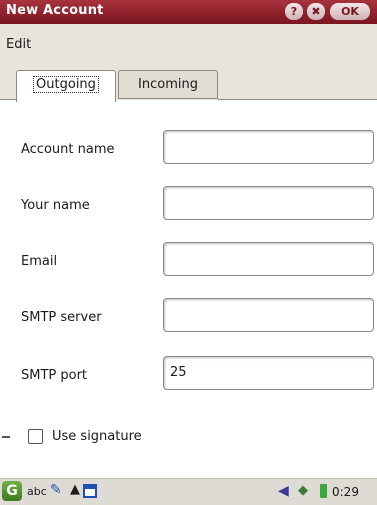 The height and width of the screenshot is (505, 377). What do you see at coordinates (188, 491) in the screenshot?
I see `status-bar: G abc ✎ ▲ ◀ ◆ 0:29` at bounding box center [188, 491].